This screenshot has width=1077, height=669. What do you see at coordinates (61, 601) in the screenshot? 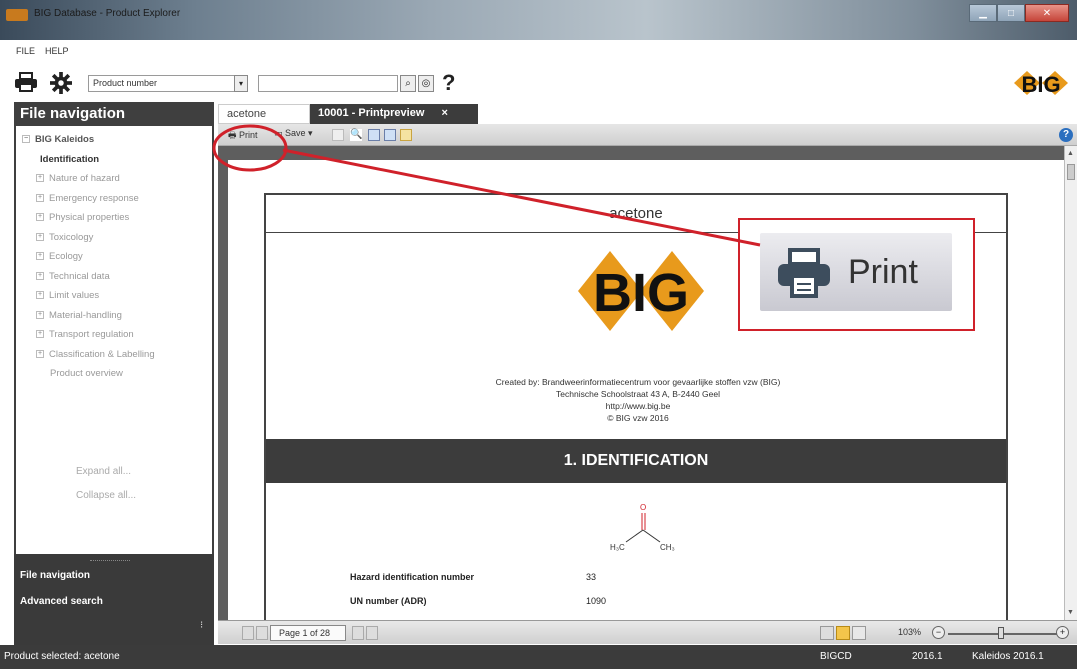
I see `advanced-search-link: Advanced search` at bounding box center [61, 601].